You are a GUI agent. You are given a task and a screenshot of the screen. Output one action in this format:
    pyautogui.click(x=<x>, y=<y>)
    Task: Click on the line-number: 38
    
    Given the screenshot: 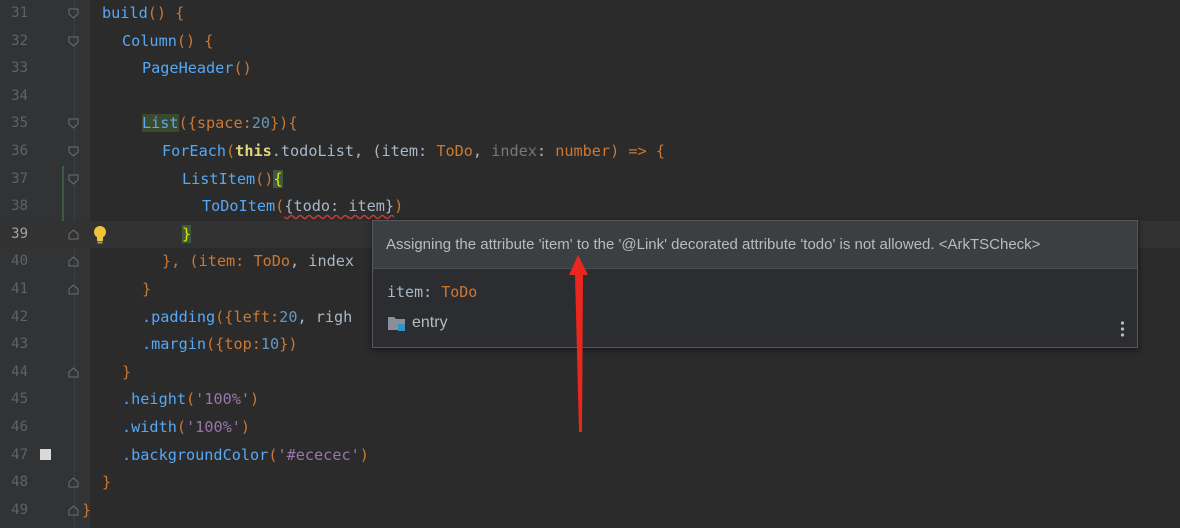 What is the action you would take?
    pyautogui.click(x=19, y=206)
    